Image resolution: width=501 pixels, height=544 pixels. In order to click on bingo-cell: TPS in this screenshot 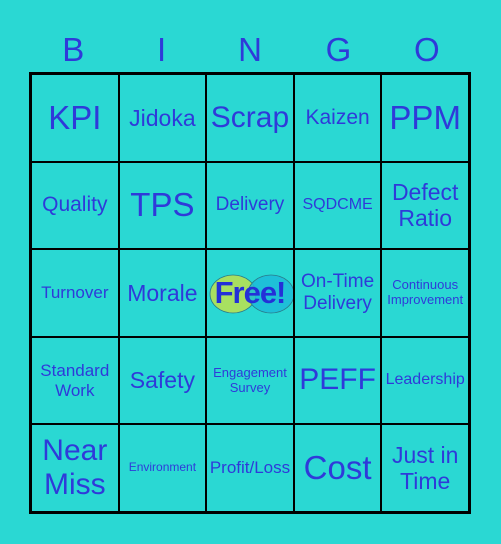, I will do `click(162, 205)`.